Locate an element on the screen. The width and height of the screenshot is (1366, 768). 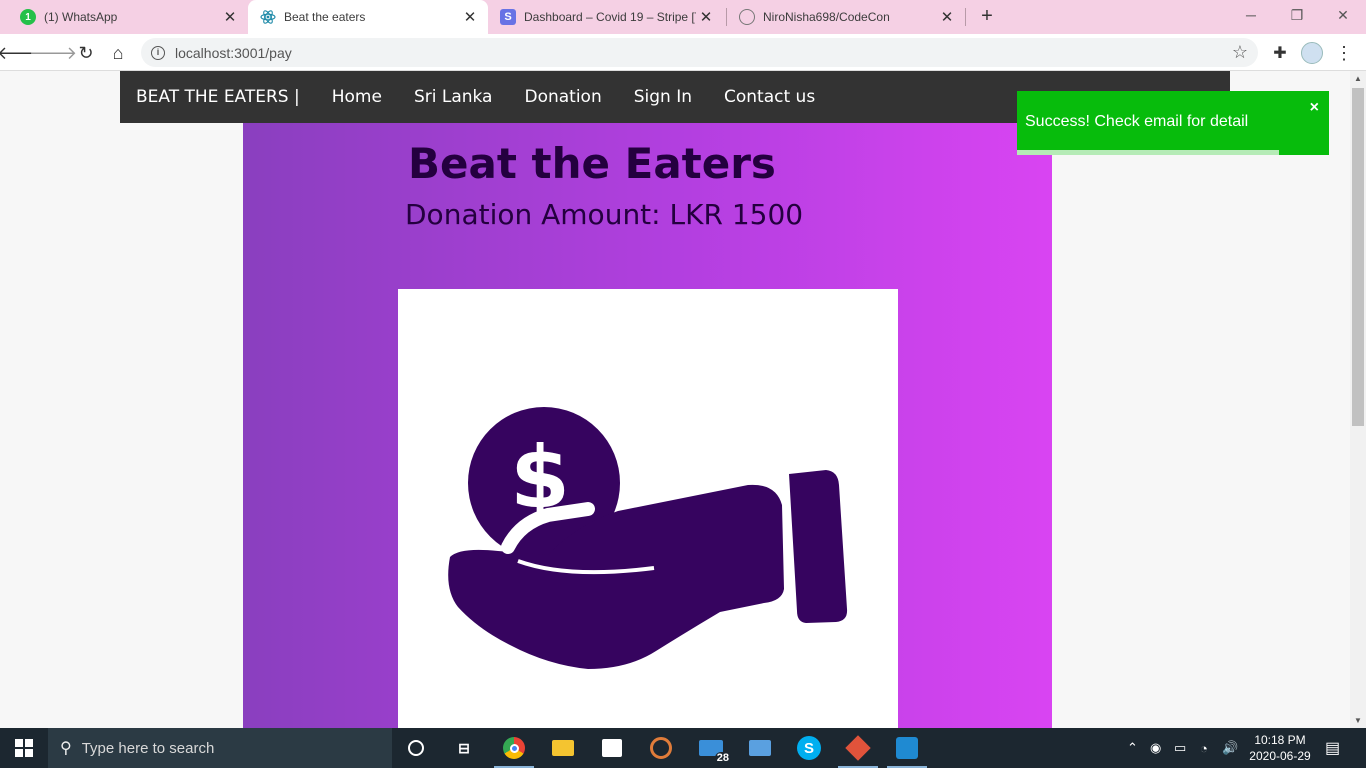
toast-progress-bar is located at coordinates (1148, 152).